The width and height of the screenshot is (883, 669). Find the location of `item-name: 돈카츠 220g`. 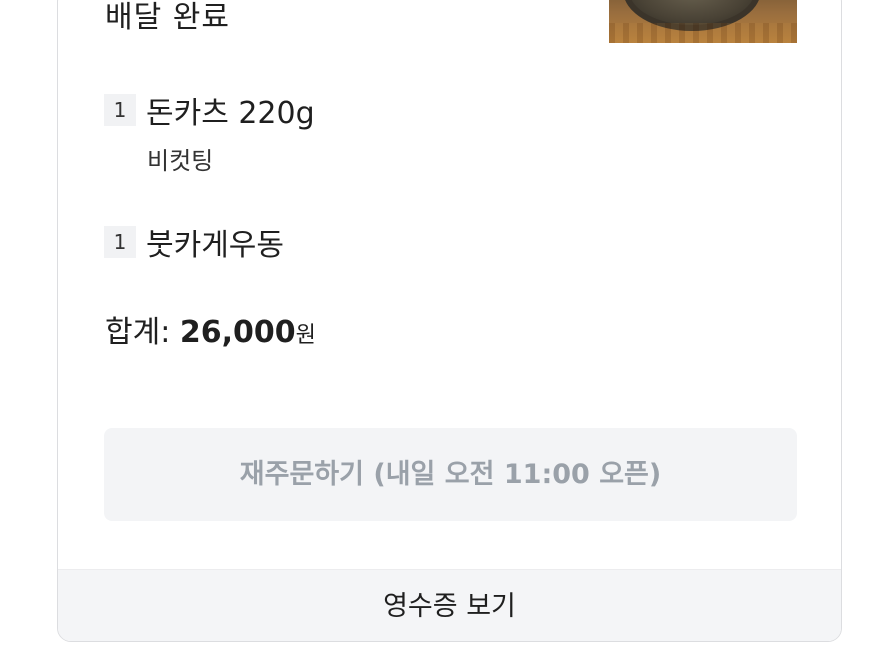

item-name: 돈카츠 220g is located at coordinates (230, 113).